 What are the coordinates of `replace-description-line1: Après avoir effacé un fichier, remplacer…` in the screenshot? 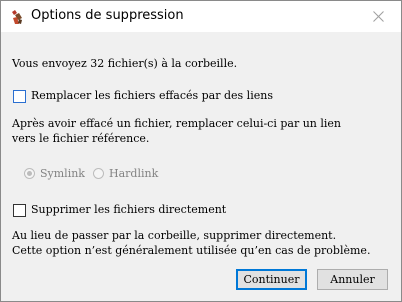 It's located at (177, 123).